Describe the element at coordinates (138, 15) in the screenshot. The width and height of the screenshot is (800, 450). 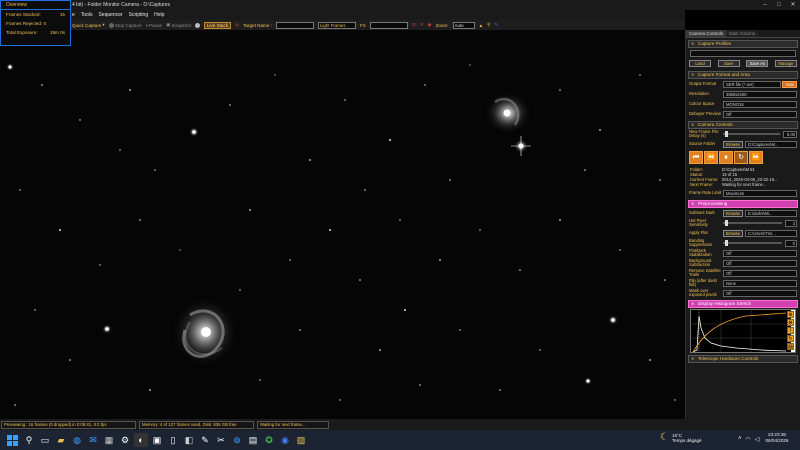
I see `menu-item-scripting: Scripting` at that location.